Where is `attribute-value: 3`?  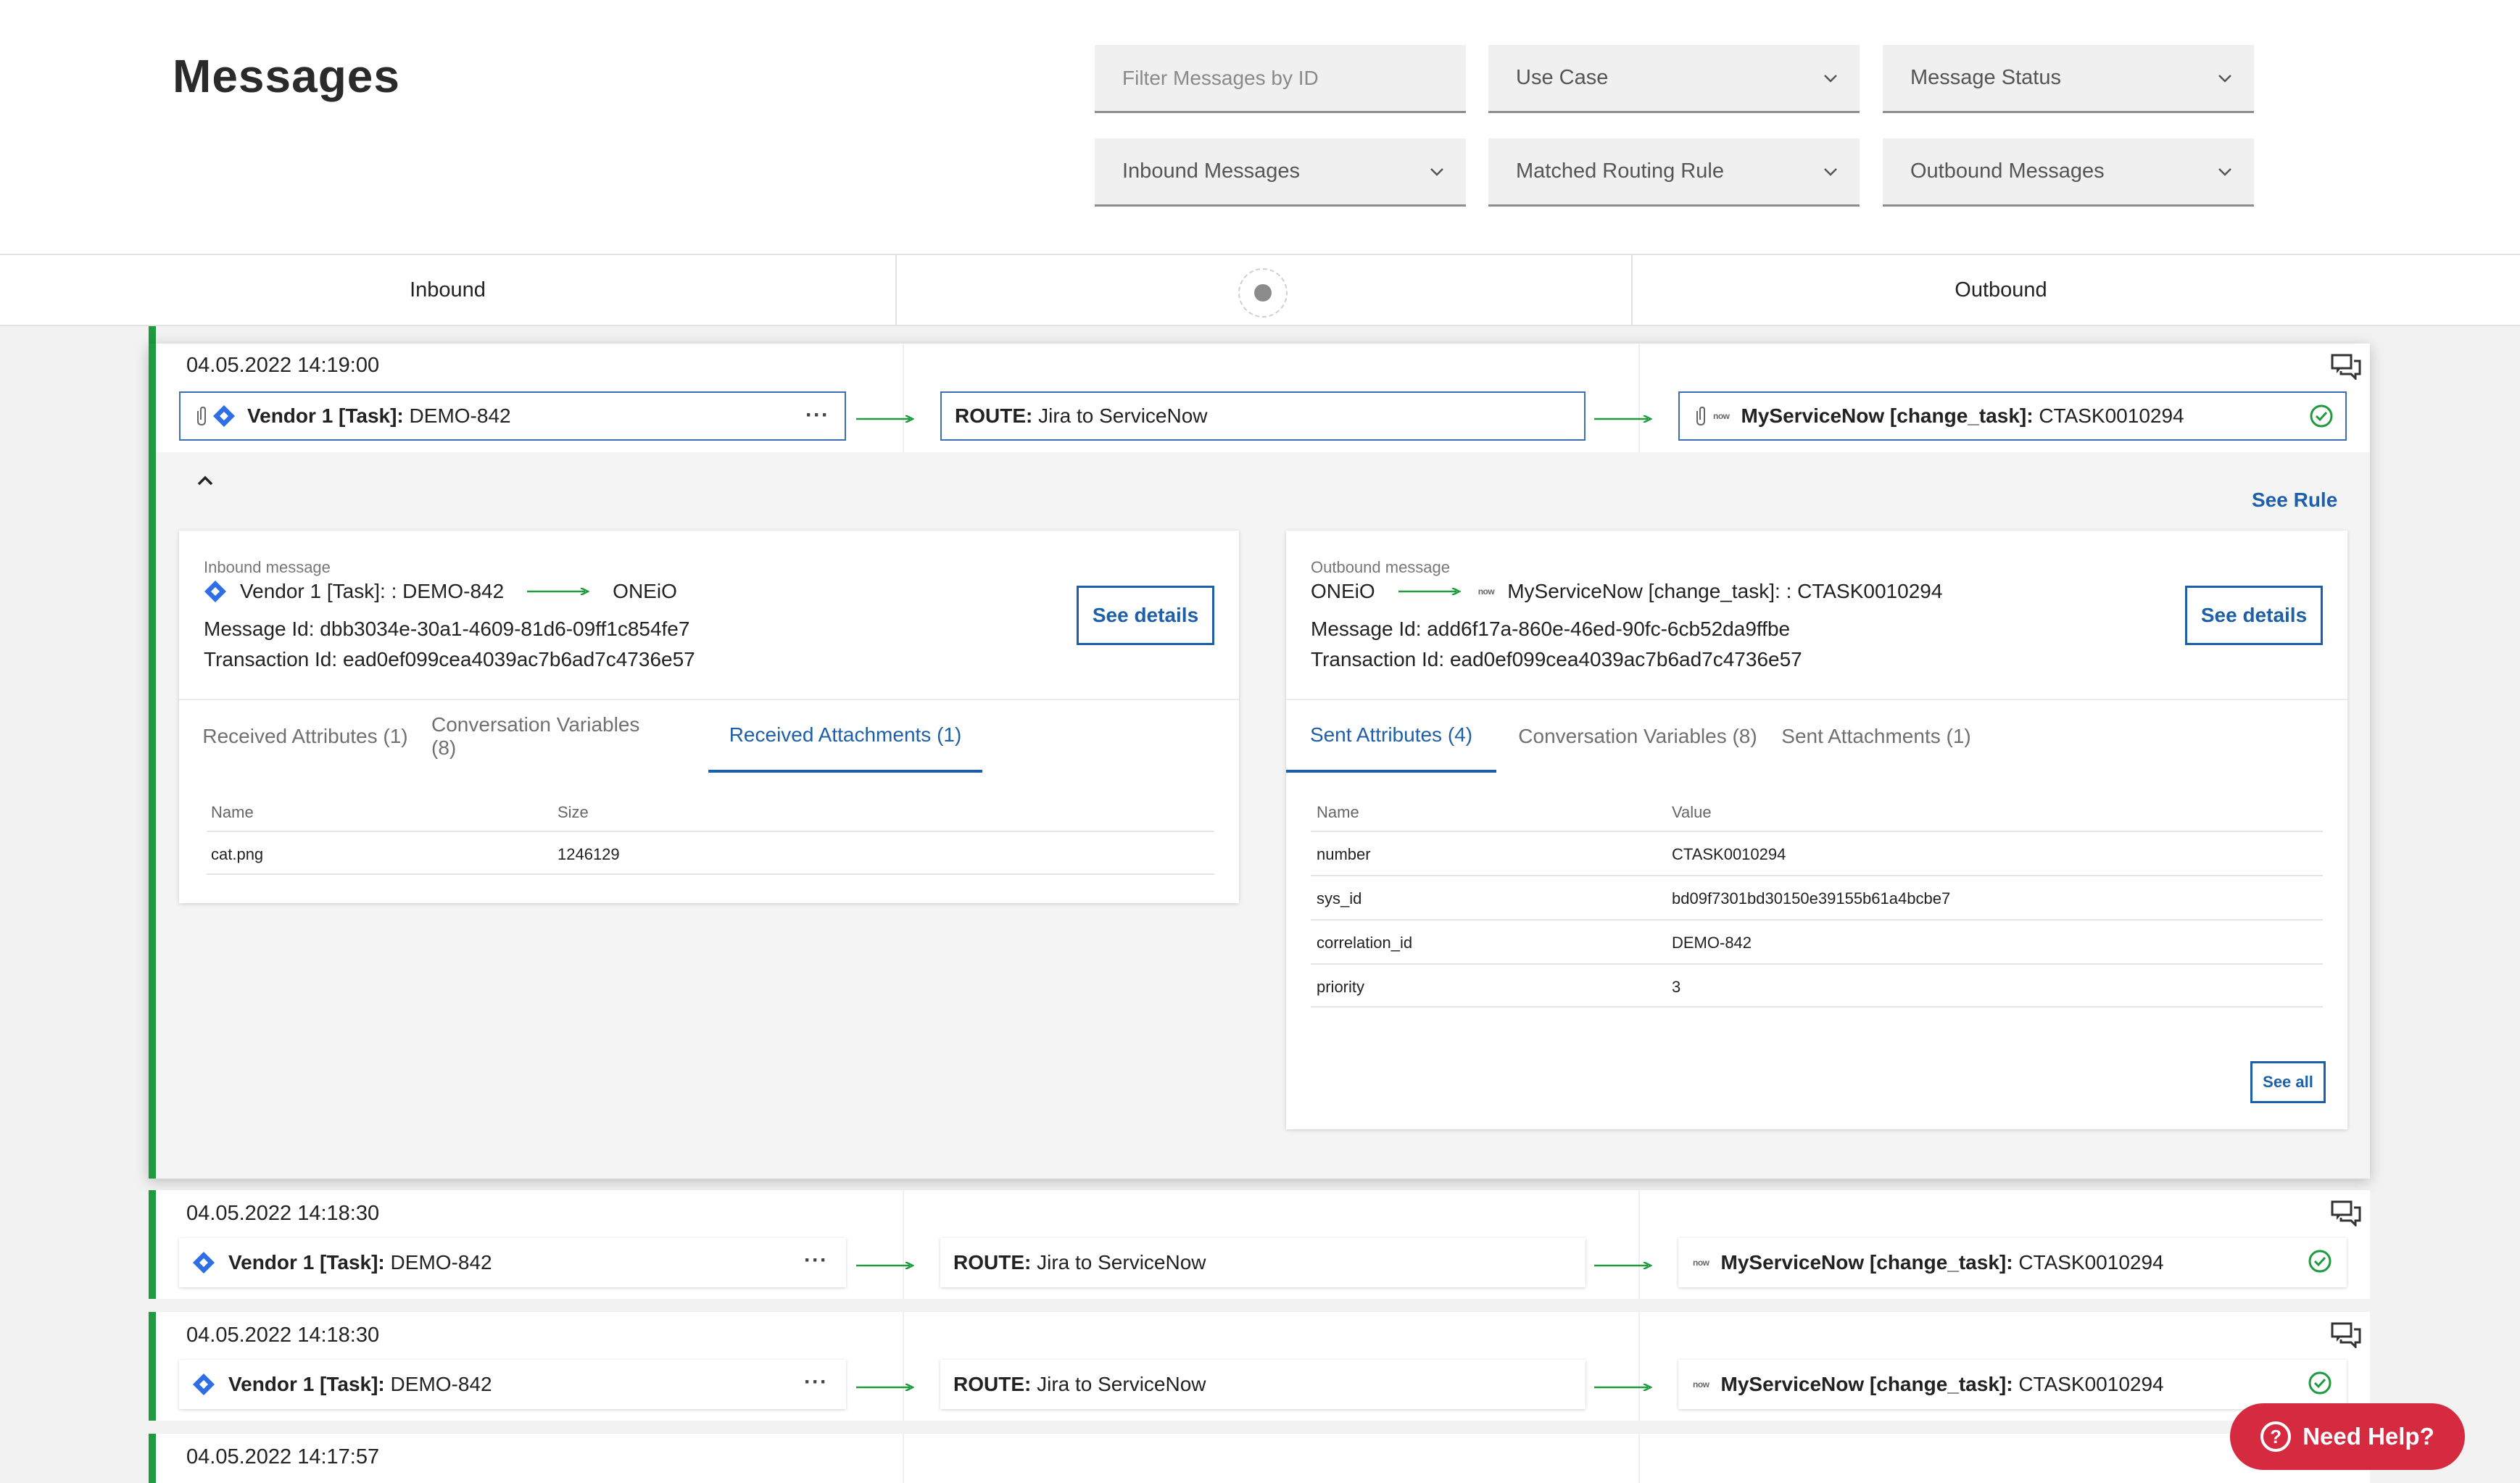
attribute-value: 3 is located at coordinates (1676, 987).